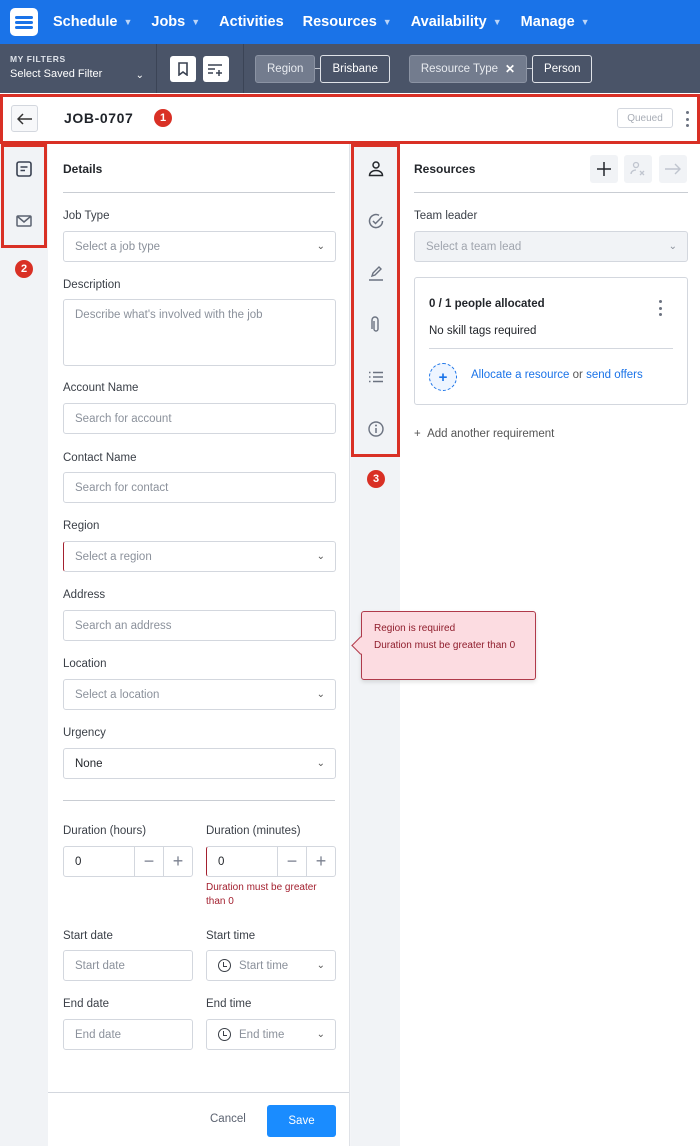 This screenshot has height=1146, width=700. I want to click on saved-filter-select: MY FILTERS Select Saved Filter ⌄, so click(78, 68).